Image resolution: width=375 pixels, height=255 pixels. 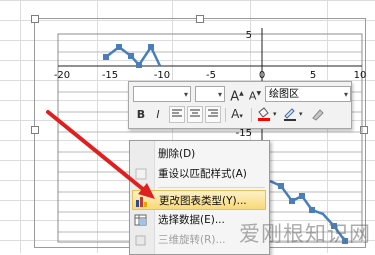 I want to click on mini-format-toolbar: ▾ ▾ A▲ A▼ 绘图区 ▾ B I A▾ ▾ ▾, so click(x=240, y=105).